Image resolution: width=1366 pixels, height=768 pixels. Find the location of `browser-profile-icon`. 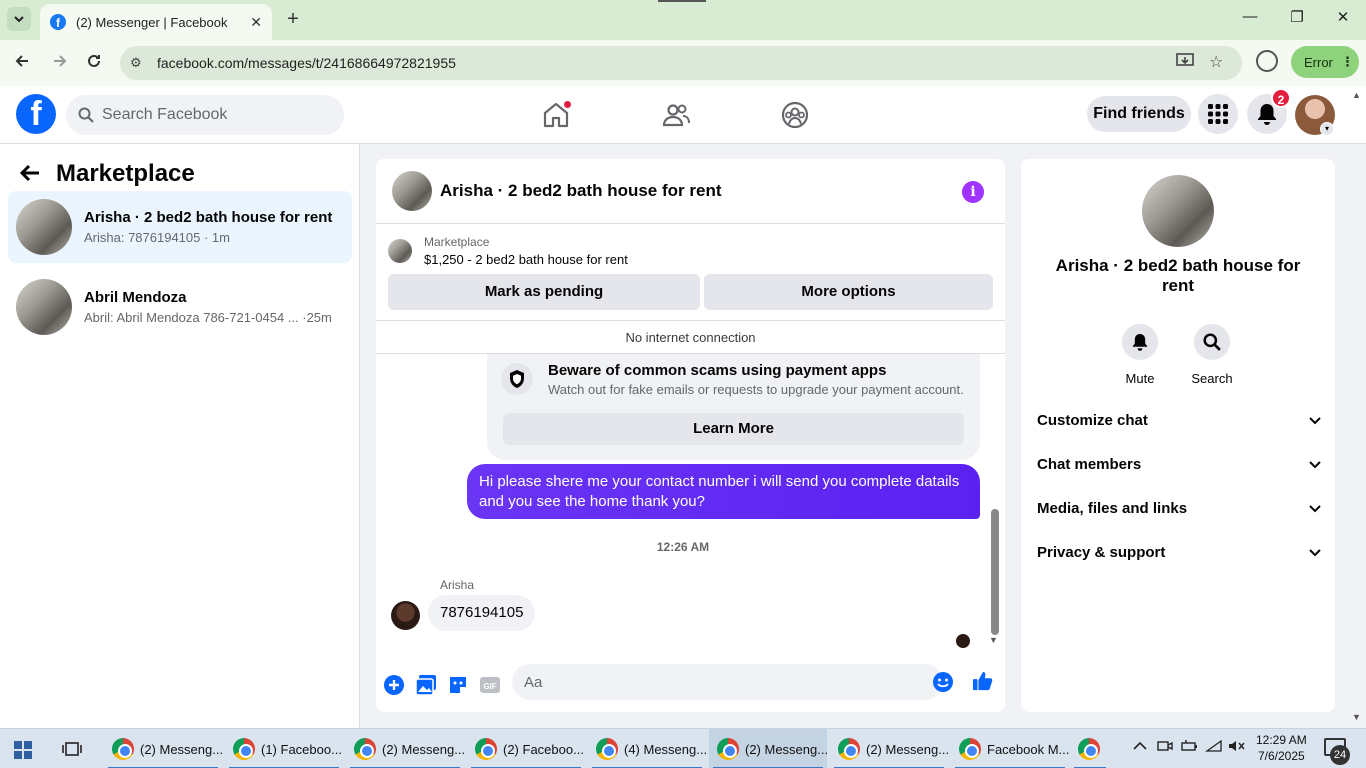

browser-profile-icon is located at coordinates (1267, 61).